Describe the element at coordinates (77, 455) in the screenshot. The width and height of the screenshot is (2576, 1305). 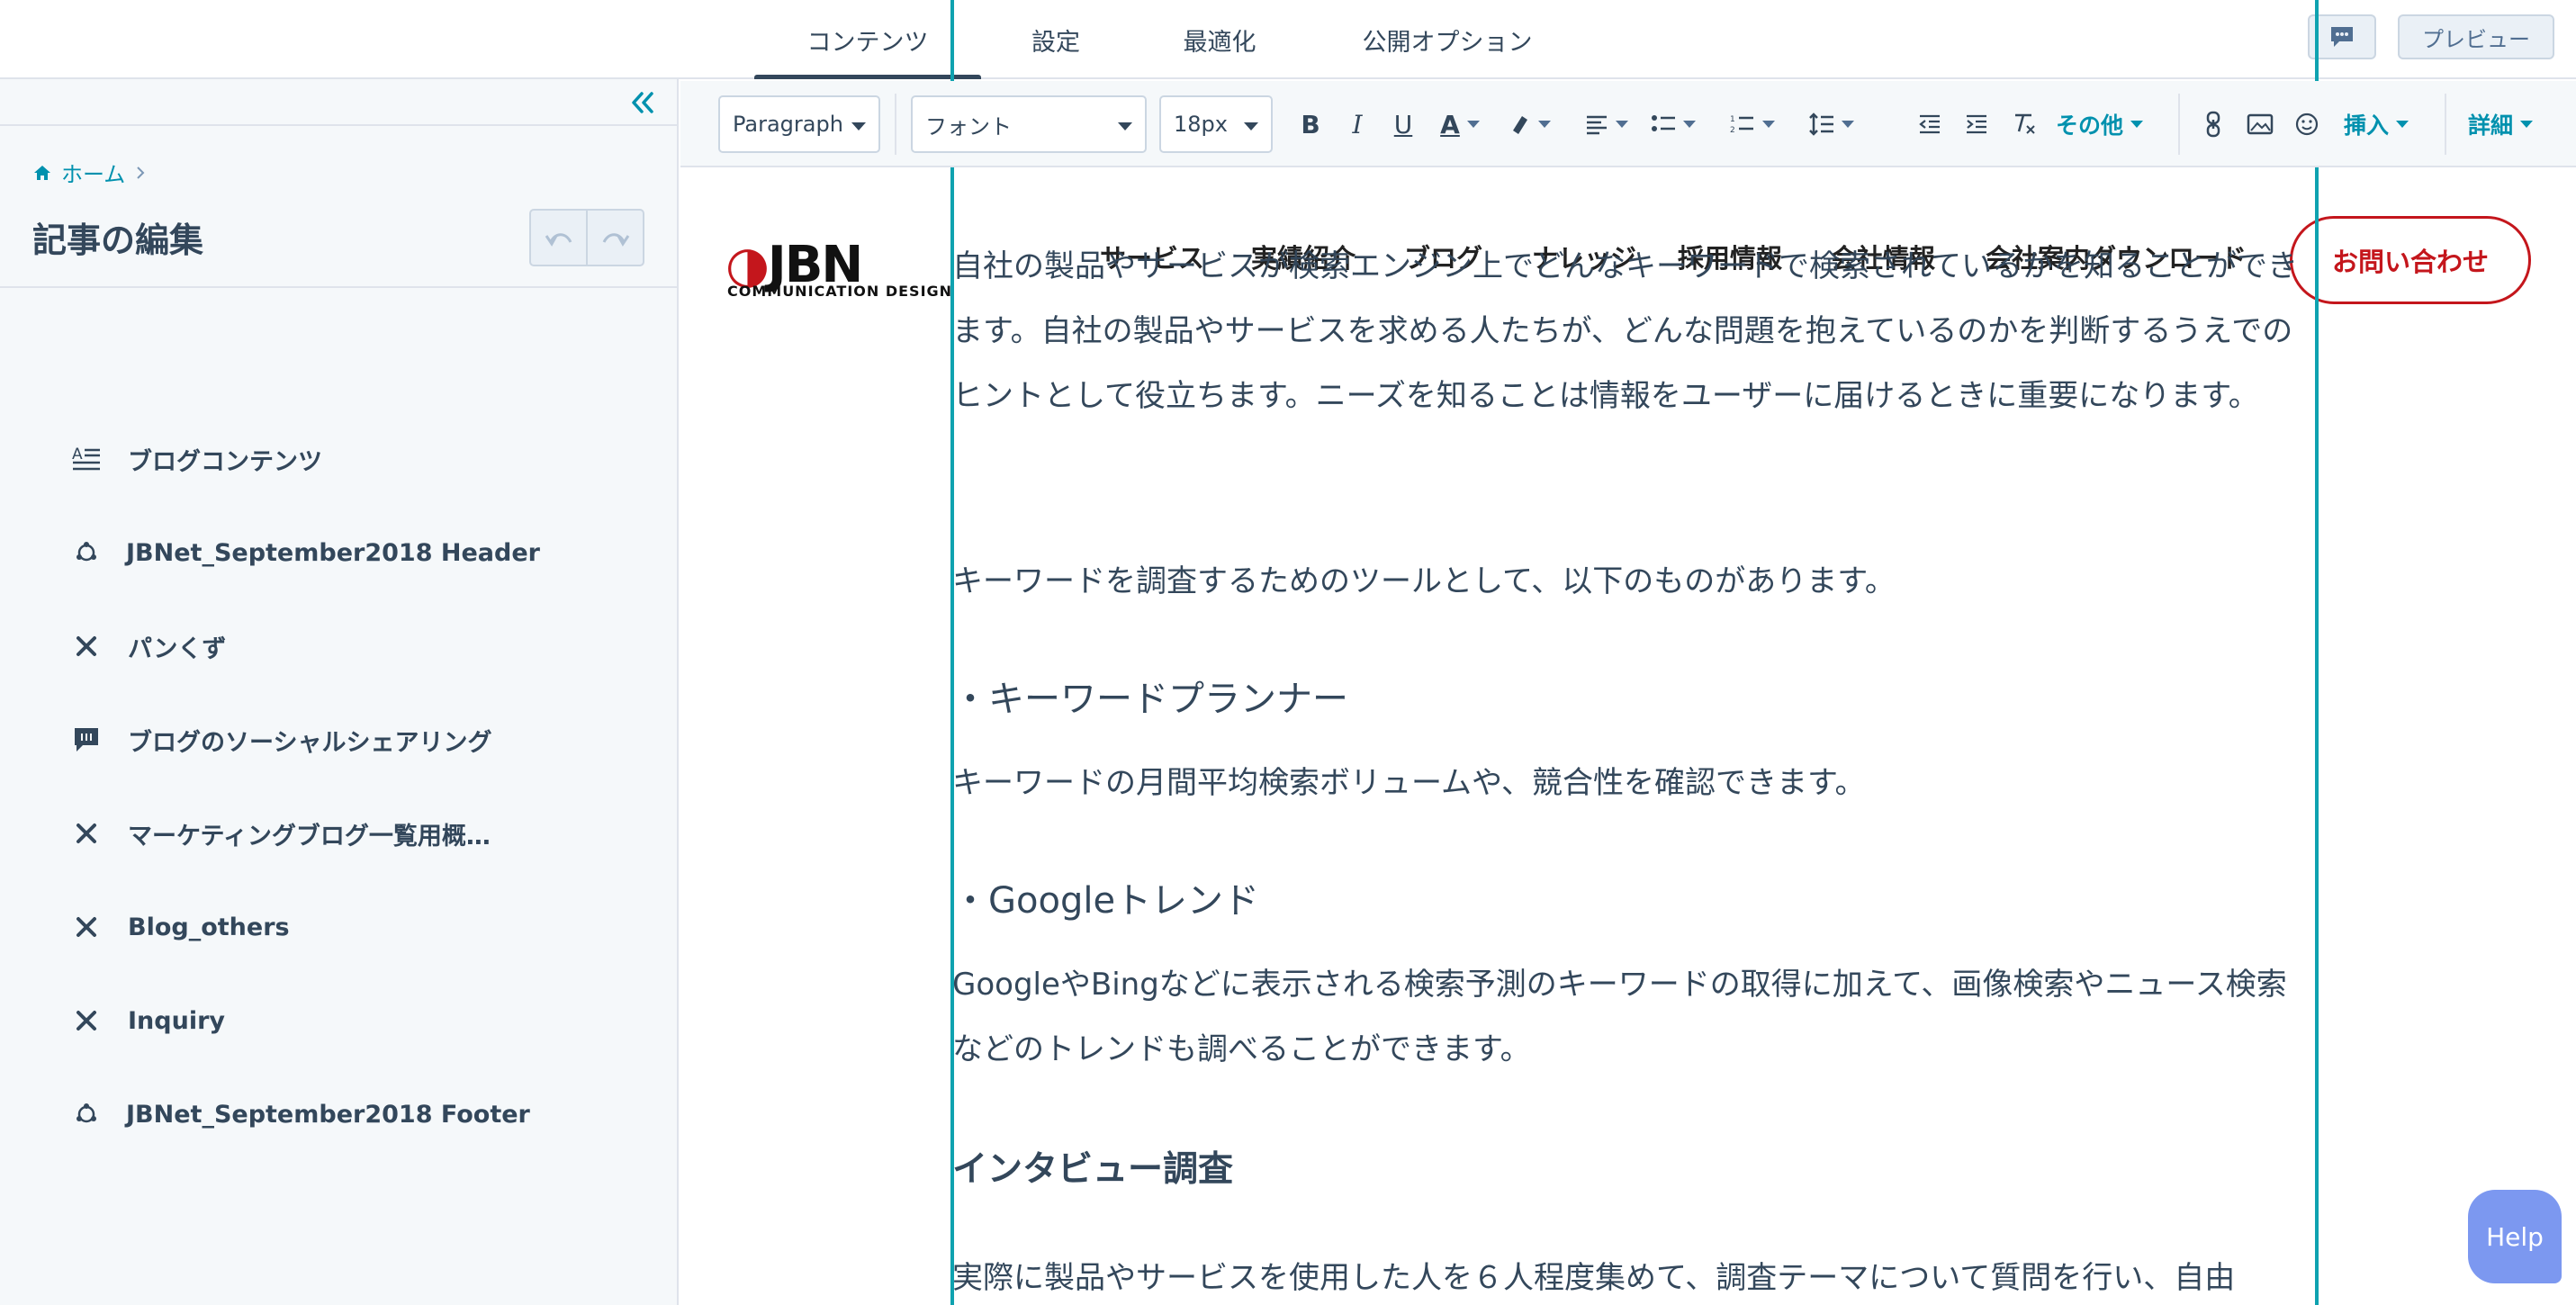
I see `svg-text: A` at that location.